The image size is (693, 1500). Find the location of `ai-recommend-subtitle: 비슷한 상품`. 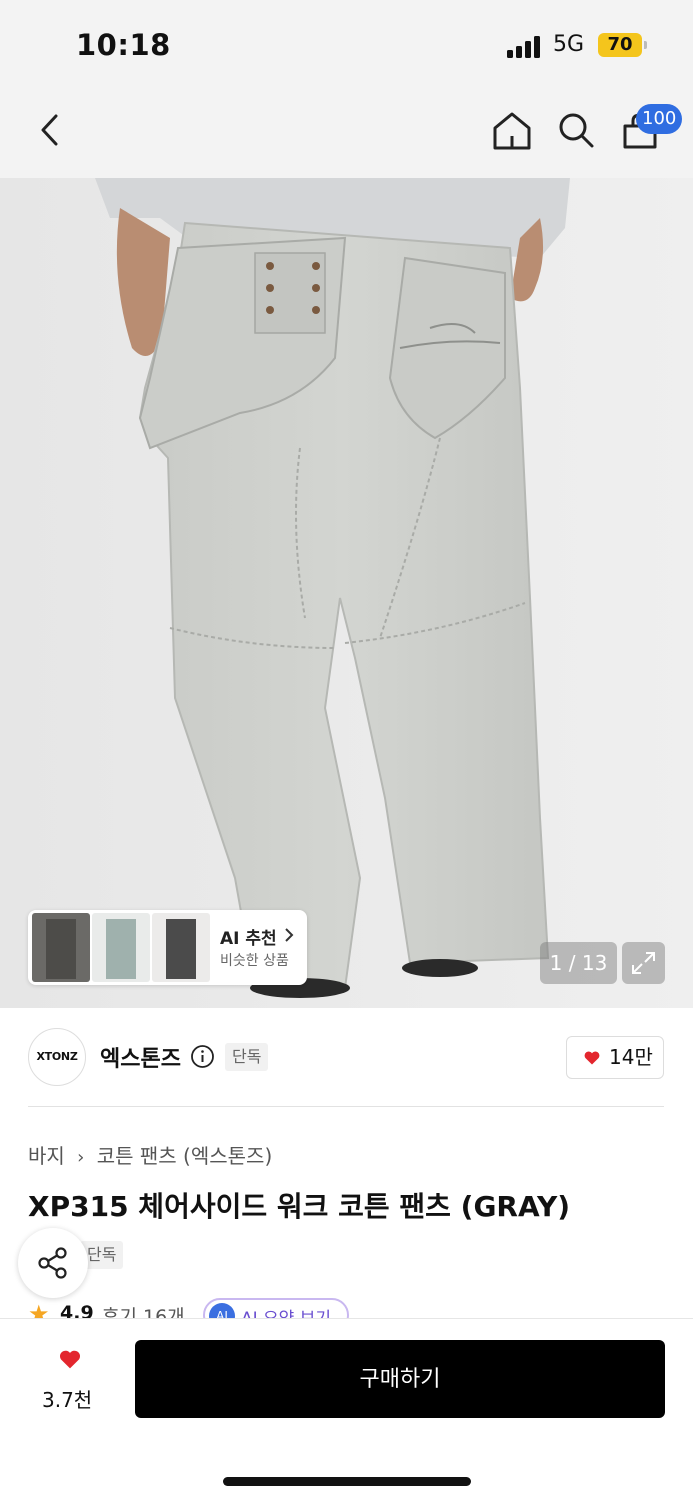

ai-recommend-subtitle: 비슷한 상품 is located at coordinates (254, 961).